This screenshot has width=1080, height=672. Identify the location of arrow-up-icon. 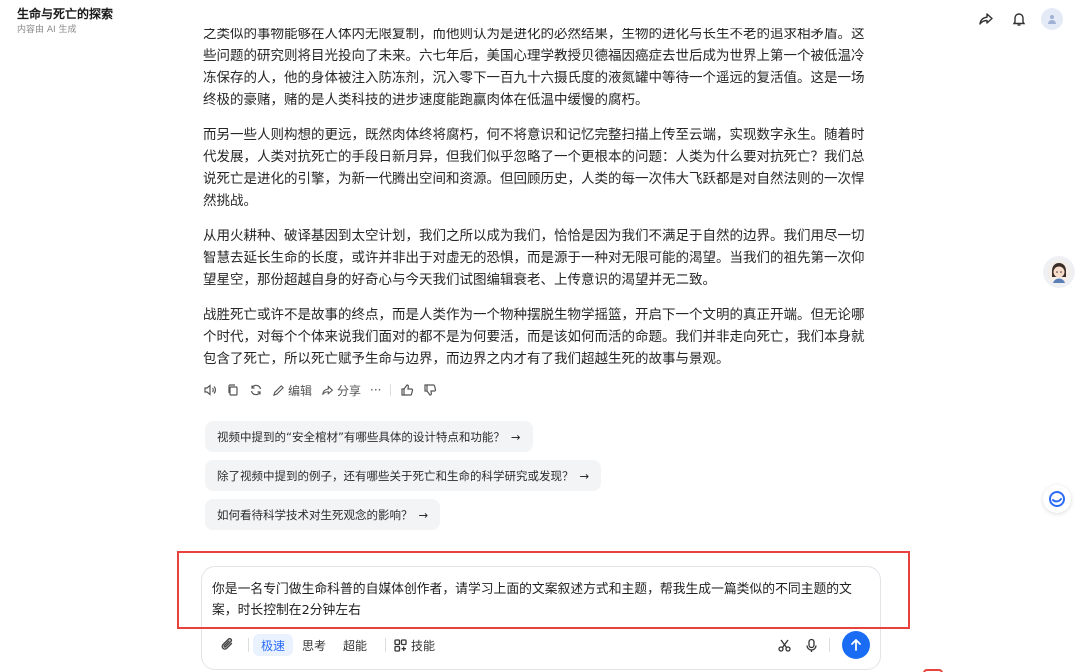
(856, 645).